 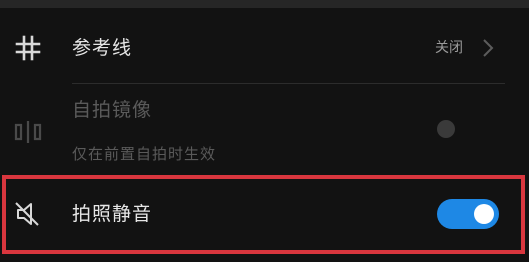 What do you see at coordinates (28, 48) in the screenshot?
I see `grid-icon` at bounding box center [28, 48].